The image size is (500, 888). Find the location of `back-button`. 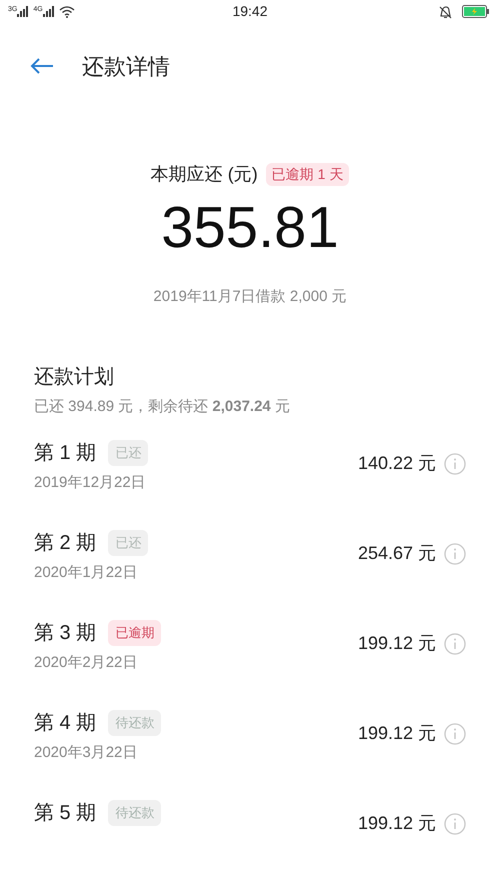

back-button is located at coordinates (43, 66).